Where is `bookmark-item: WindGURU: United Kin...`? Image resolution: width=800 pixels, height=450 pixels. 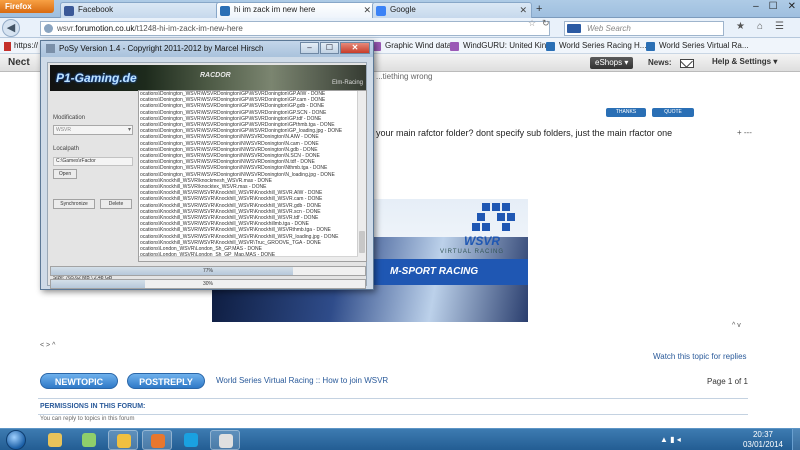
bookmark-item: WindGURU: United Kin... is located at coordinates (501, 46).